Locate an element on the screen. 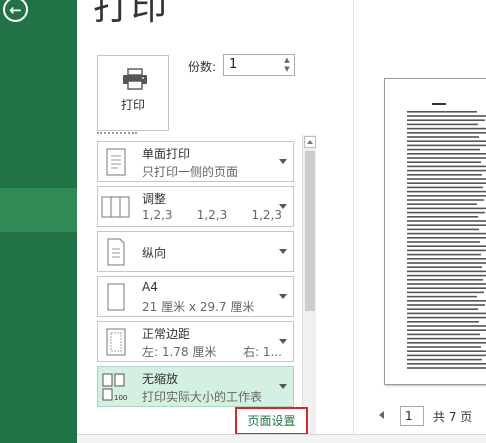  collate-subtitle: 1,2,3 1,2,3 1,2,3 is located at coordinates (212, 215).